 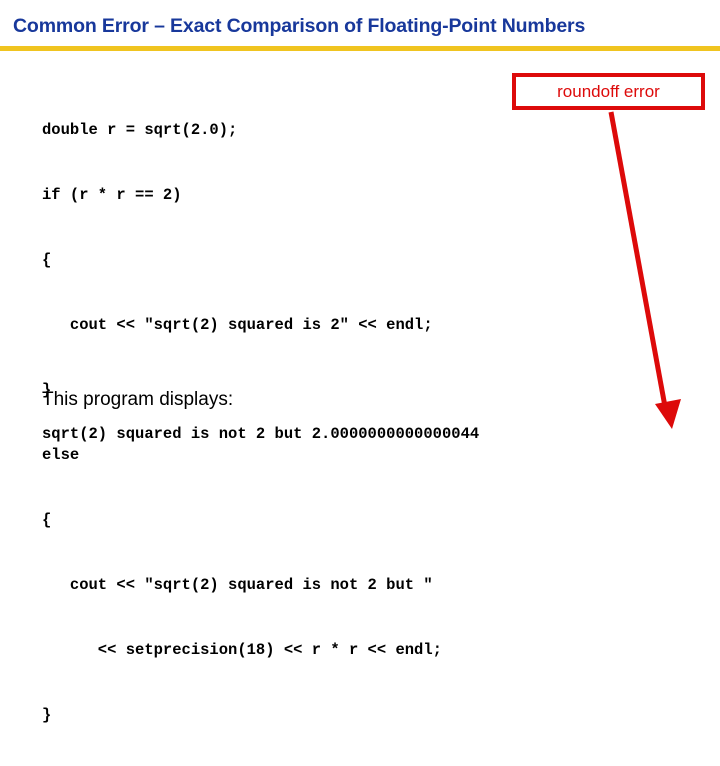 What do you see at coordinates (668, 414) in the screenshot?
I see `arrow-head` at bounding box center [668, 414].